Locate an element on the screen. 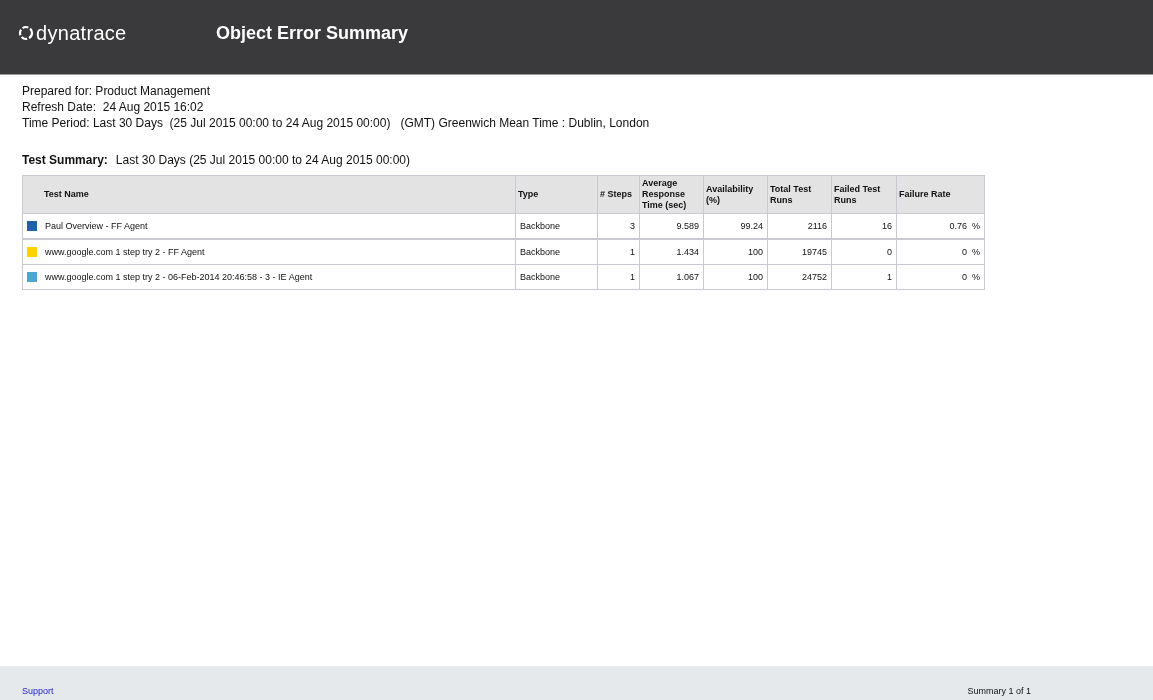 The height and width of the screenshot is (700, 1153). table-cell: 0 is located at coordinates (864, 252).